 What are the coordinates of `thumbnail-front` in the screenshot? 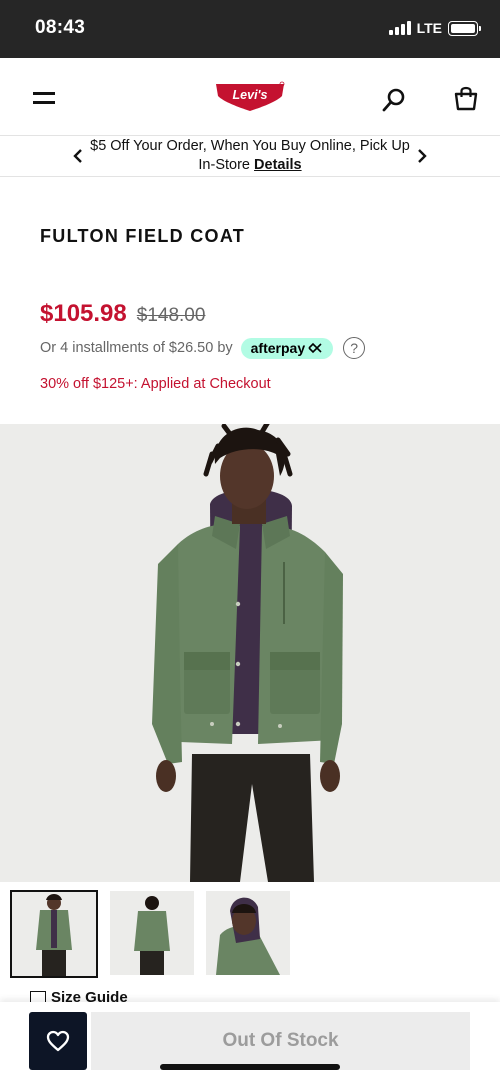 It's located at (54, 934).